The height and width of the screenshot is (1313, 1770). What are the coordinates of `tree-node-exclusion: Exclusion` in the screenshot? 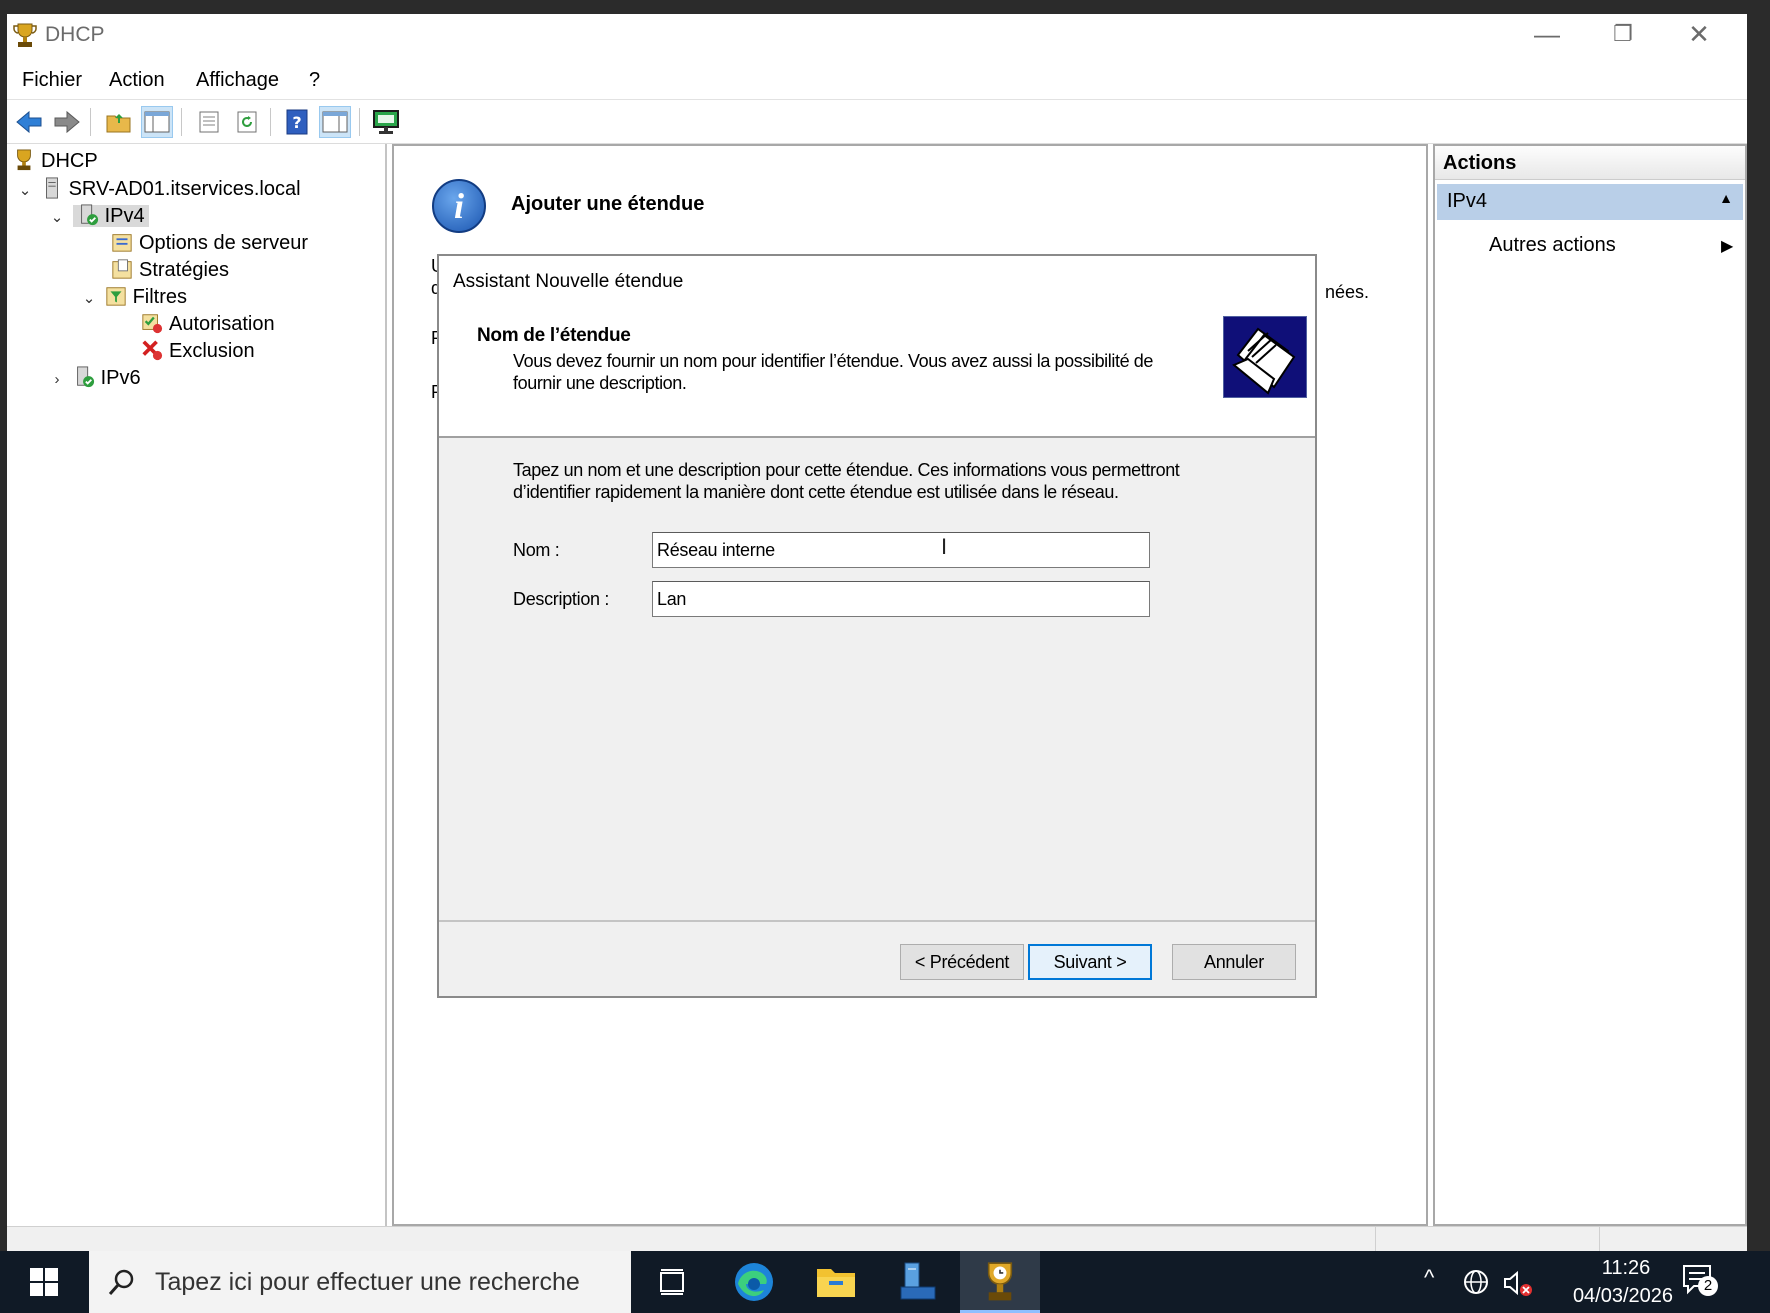 It's located at (198, 351).